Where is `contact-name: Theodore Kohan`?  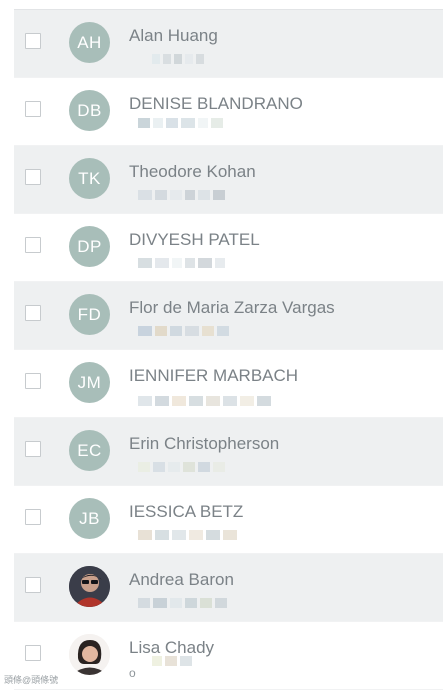
contact-name: Theodore Kohan is located at coordinates (192, 172).